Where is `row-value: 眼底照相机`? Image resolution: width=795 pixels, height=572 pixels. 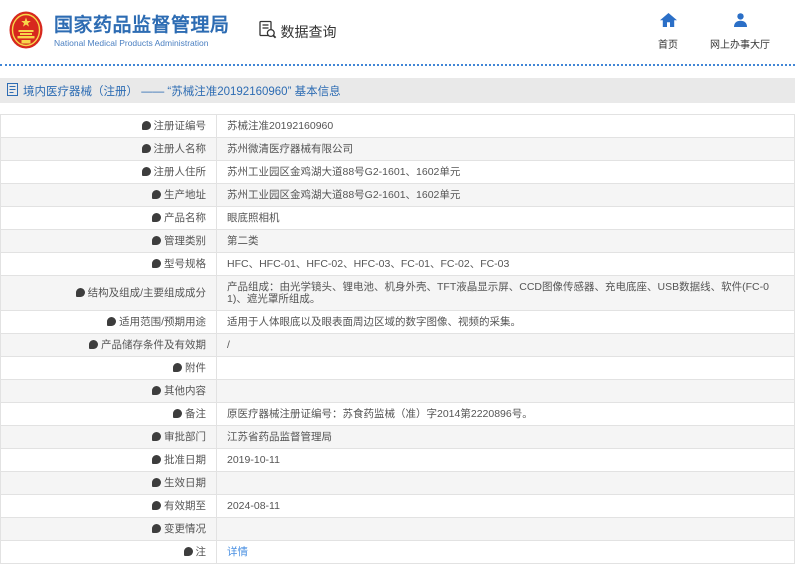
row-value: 眼底照相机 is located at coordinates (253, 218).